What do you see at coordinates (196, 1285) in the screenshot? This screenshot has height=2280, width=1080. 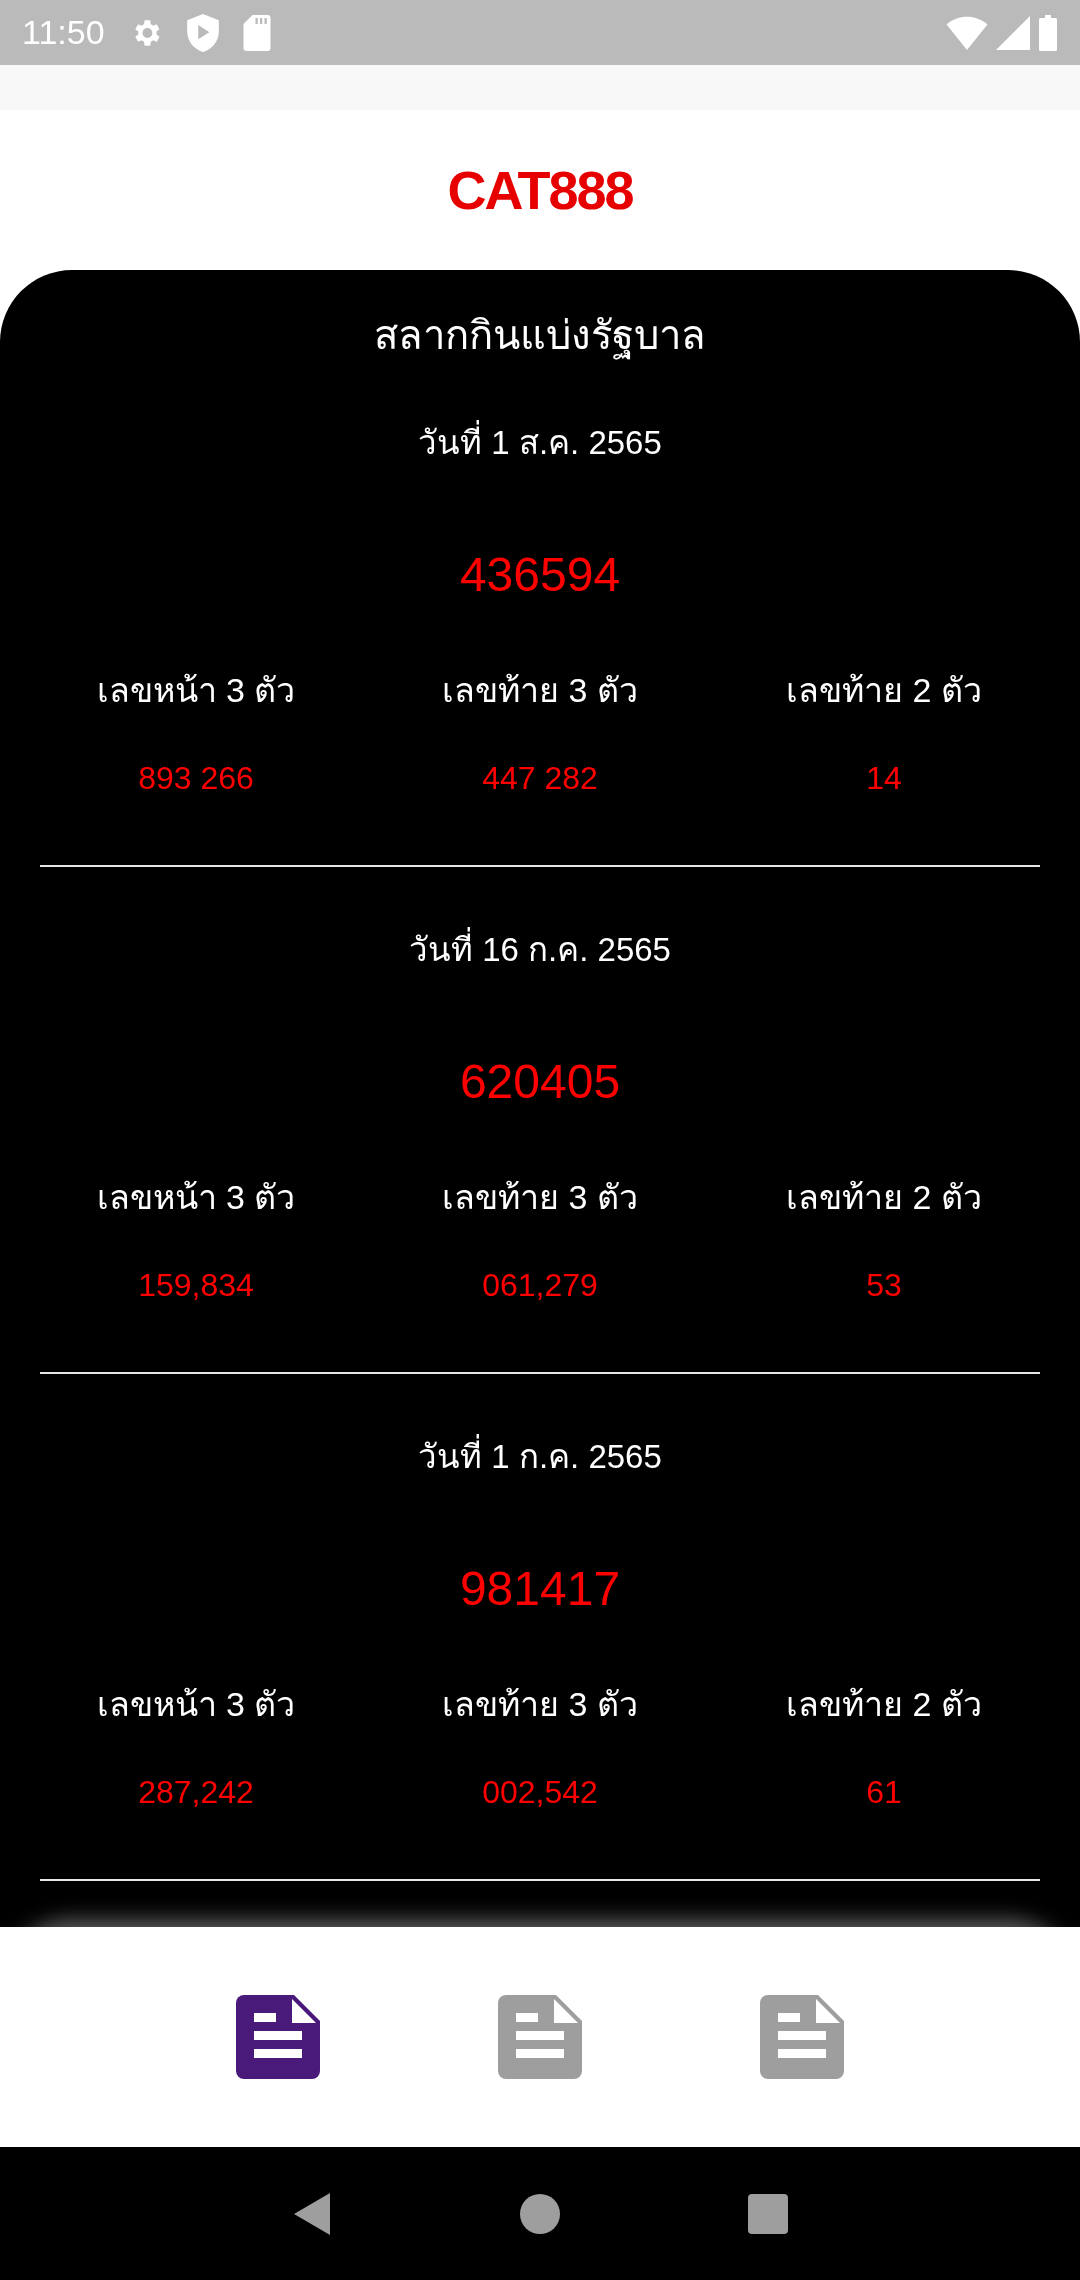 I see `prize-number: 159,834` at bounding box center [196, 1285].